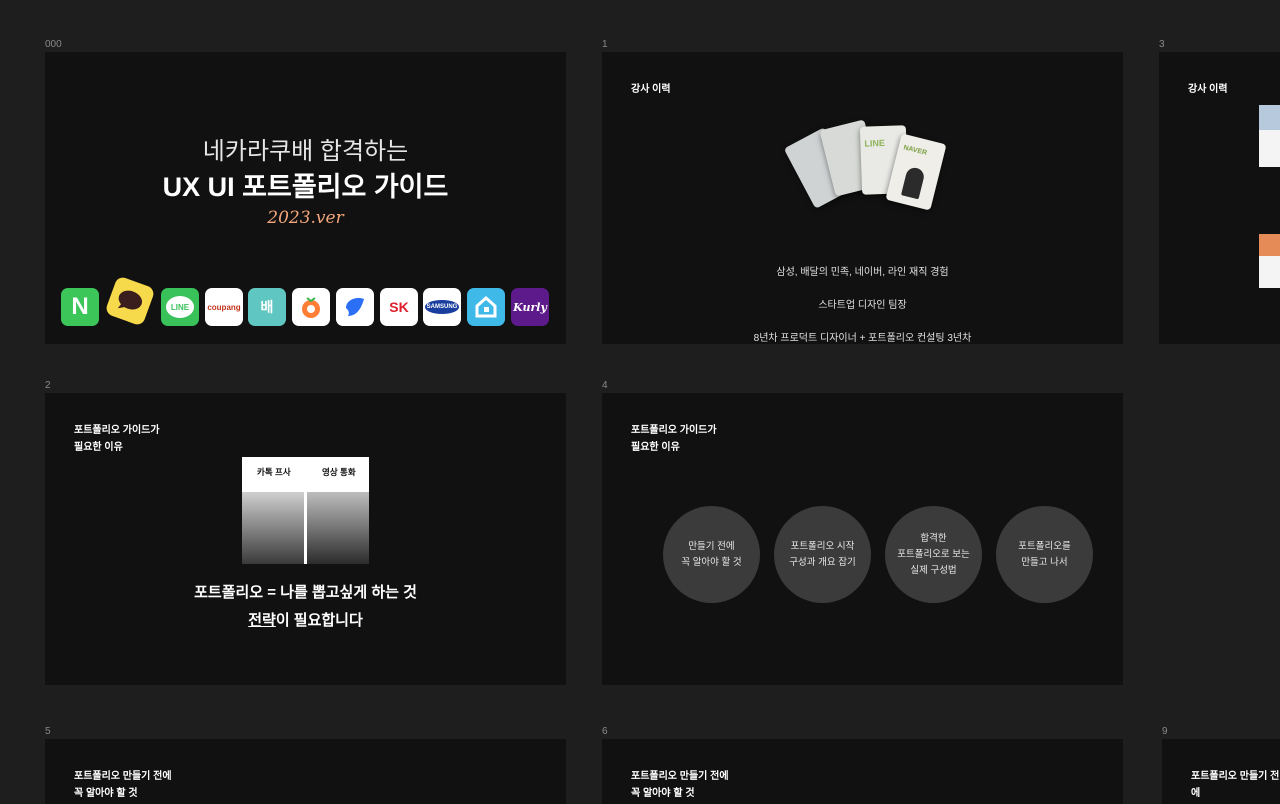 This screenshot has width=1280, height=804. I want to click on samsung-logo-icon: SAMSUNG, so click(442, 307).